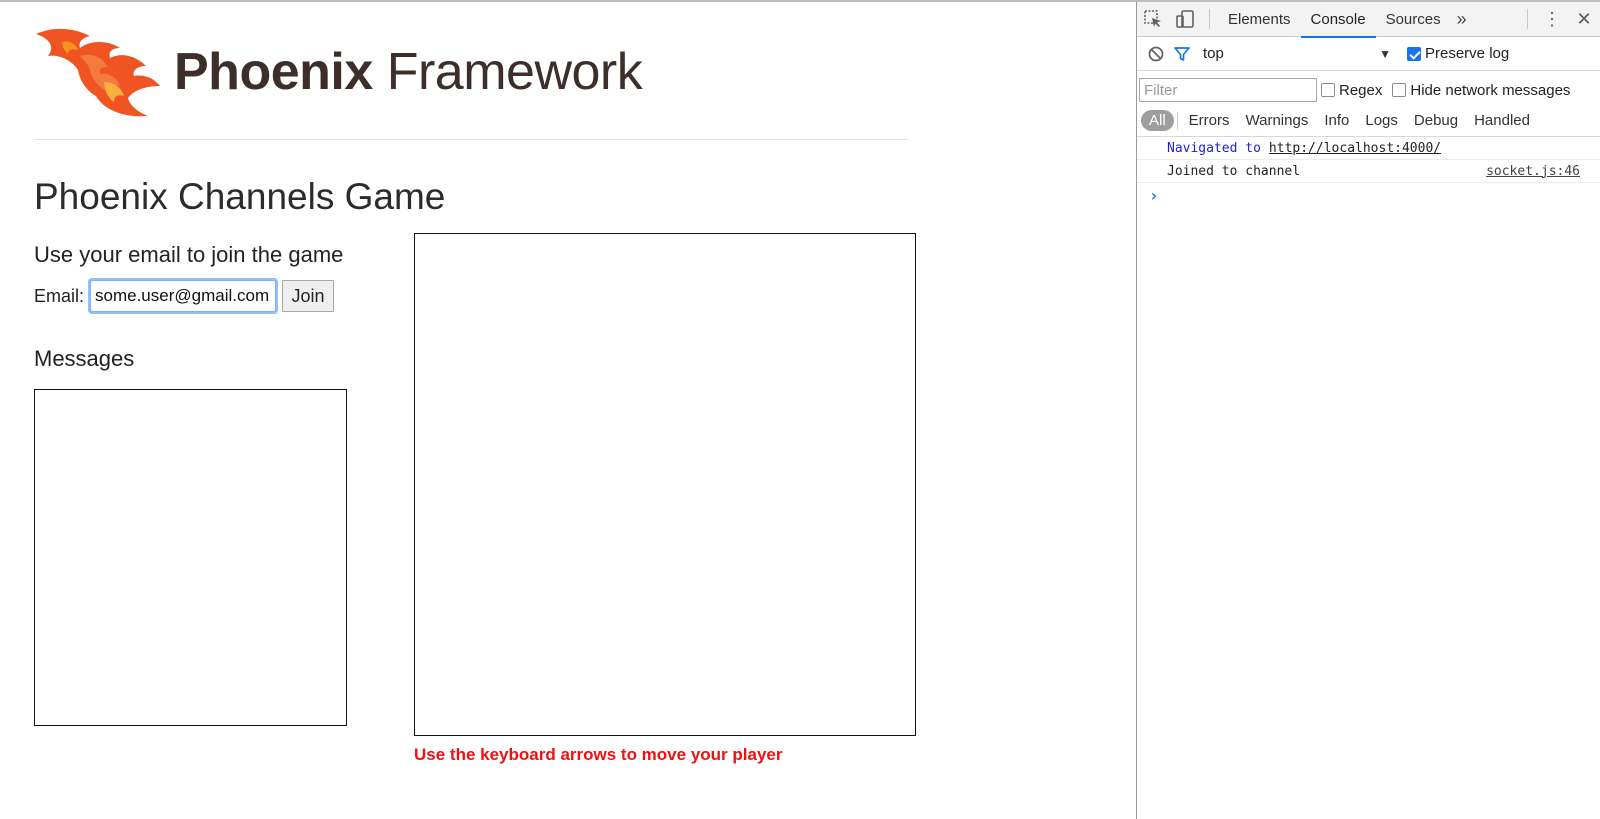 This screenshot has width=1600, height=819. Describe the element at coordinates (1154, 195) in the screenshot. I see `prompt-chevron-icon: ›` at that location.